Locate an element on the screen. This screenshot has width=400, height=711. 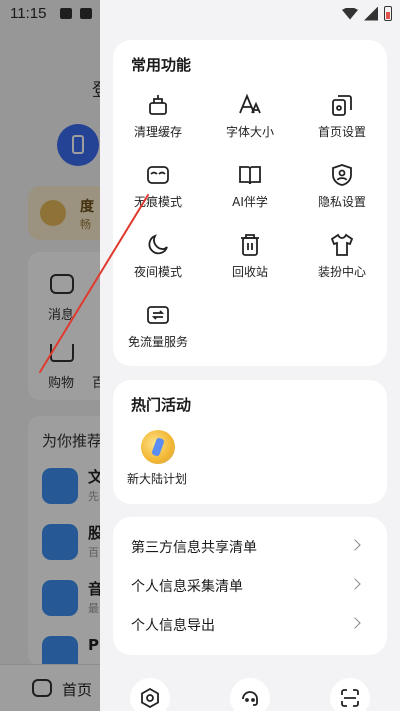
scan-button is located at coordinates (350, 694).